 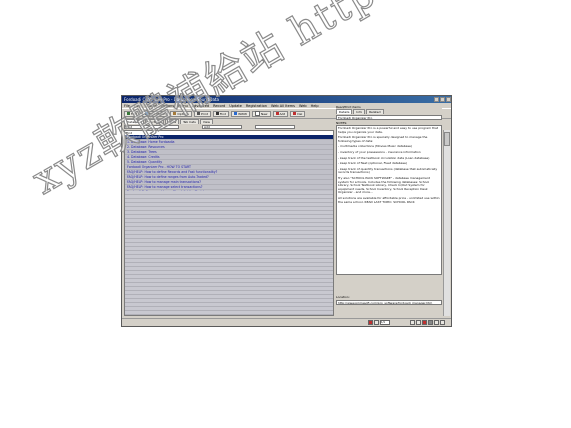 I want to click on binoculars-icon, so click(x=217, y=113).